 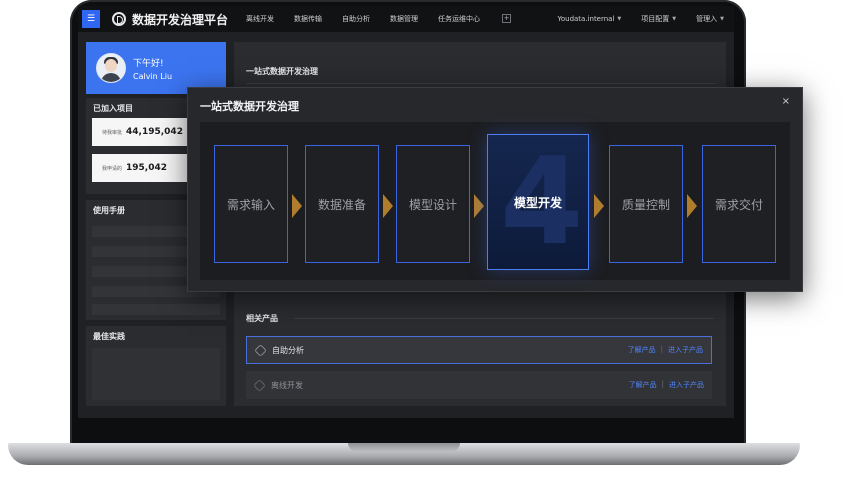 What do you see at coordinates (154, 132) in the screenshot?
I see `stat-value: 44,195,042` at bounding box center [154, 132].